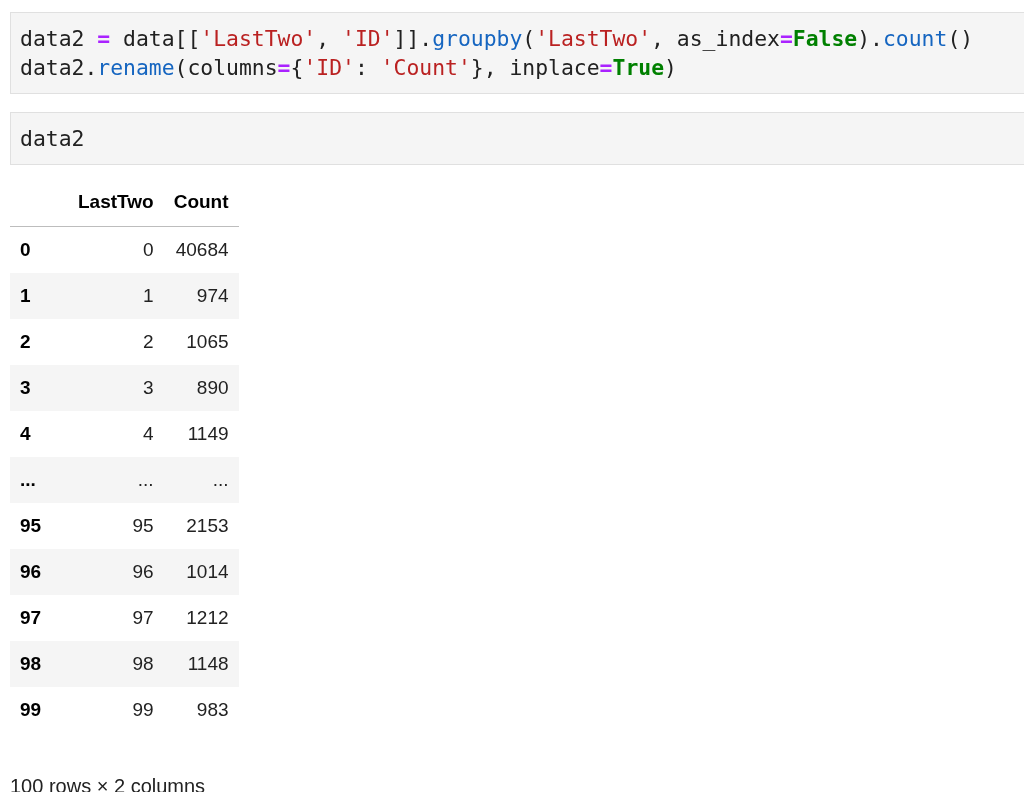  I want to click on table-cell: 2, so click(116, 342).